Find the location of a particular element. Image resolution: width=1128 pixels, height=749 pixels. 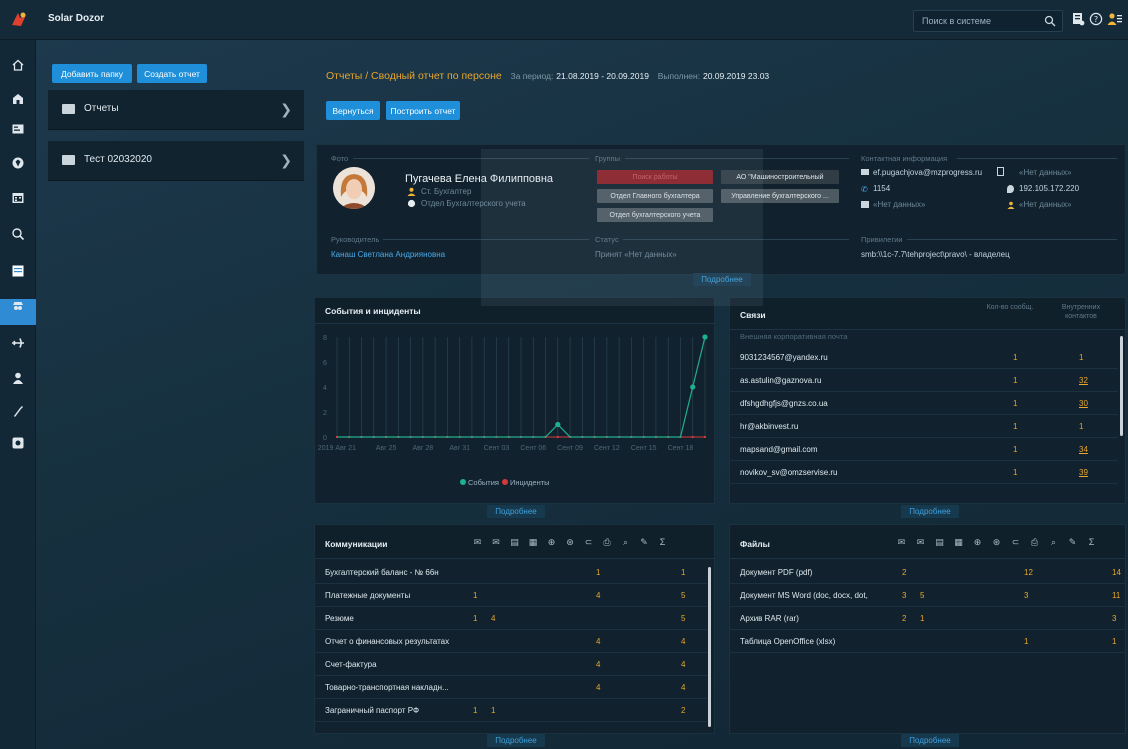

internal-contacts: 32 is located at coordinates (1083, 380).